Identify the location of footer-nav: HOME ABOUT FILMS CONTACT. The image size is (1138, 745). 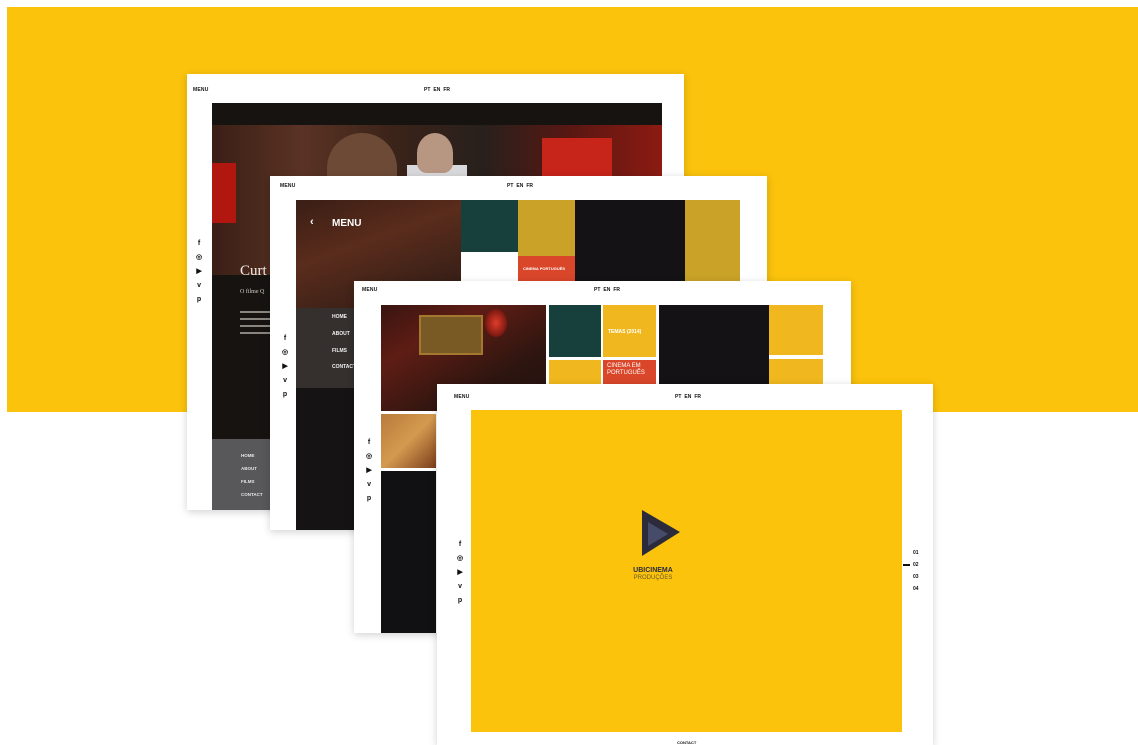
(241, 474).